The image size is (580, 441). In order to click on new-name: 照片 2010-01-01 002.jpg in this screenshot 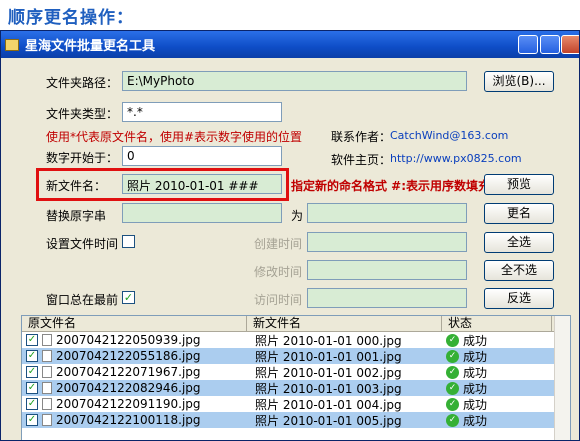, I will do `click(328, 372)`.